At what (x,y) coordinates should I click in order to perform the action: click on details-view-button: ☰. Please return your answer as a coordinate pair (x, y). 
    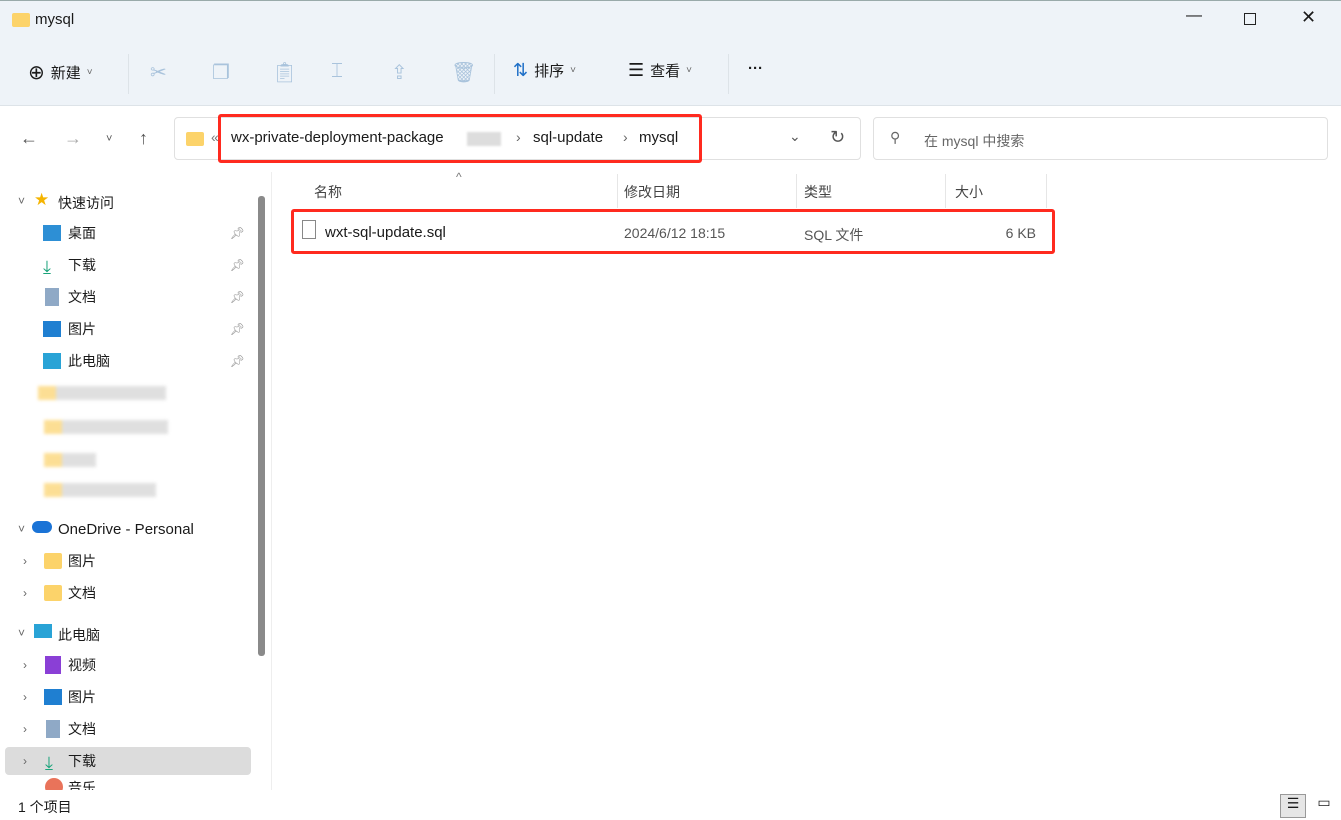
    Looking at the image, I should click on (1293, 806).